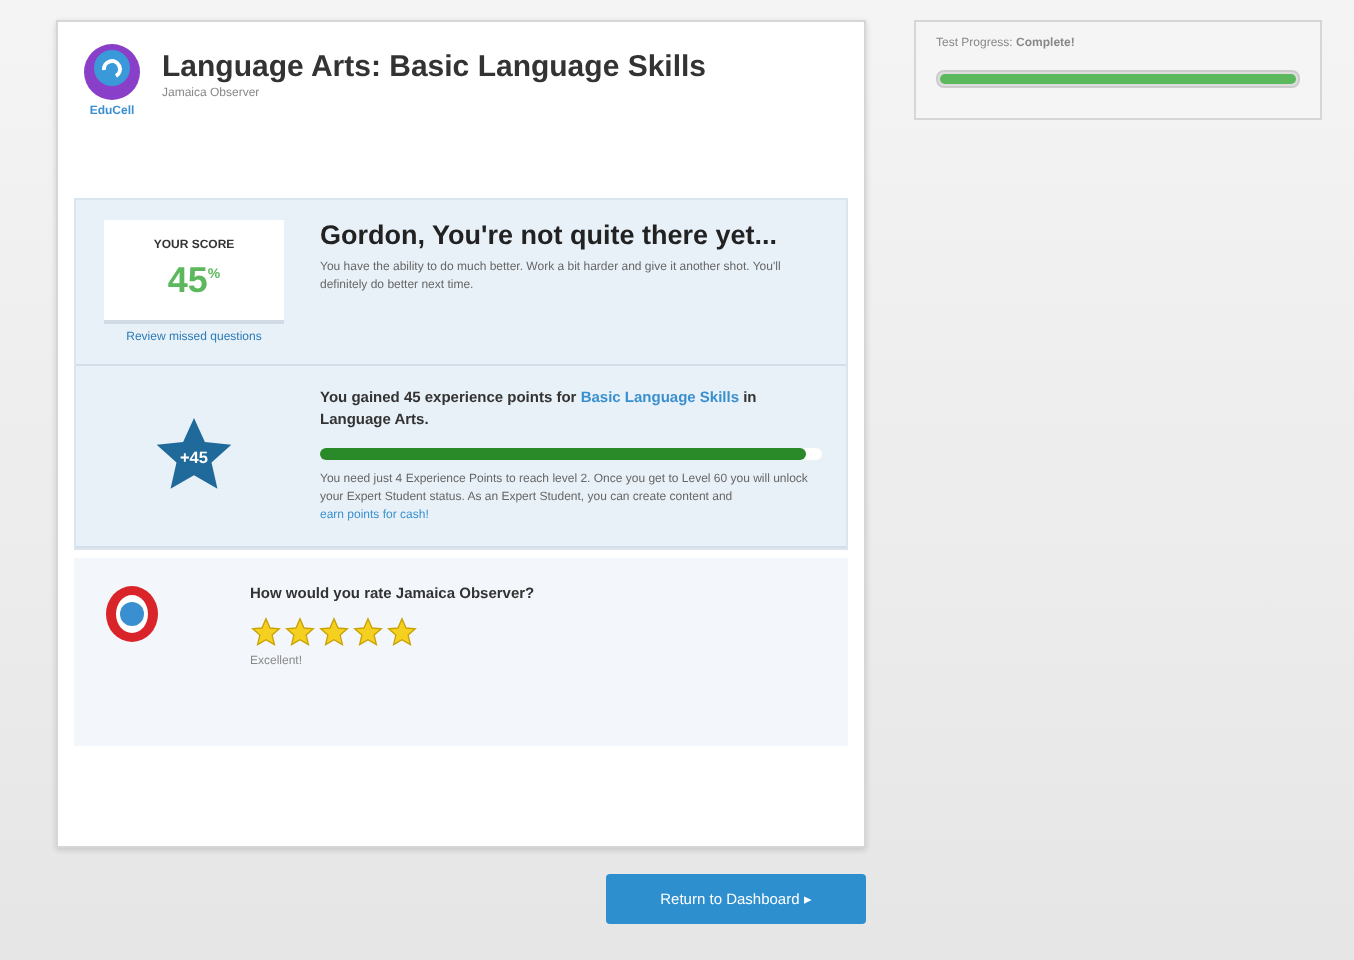  Describe the element at coordinates (194, 280) in the screenshot. I see `score-value: 45$^{%}$` at that location.